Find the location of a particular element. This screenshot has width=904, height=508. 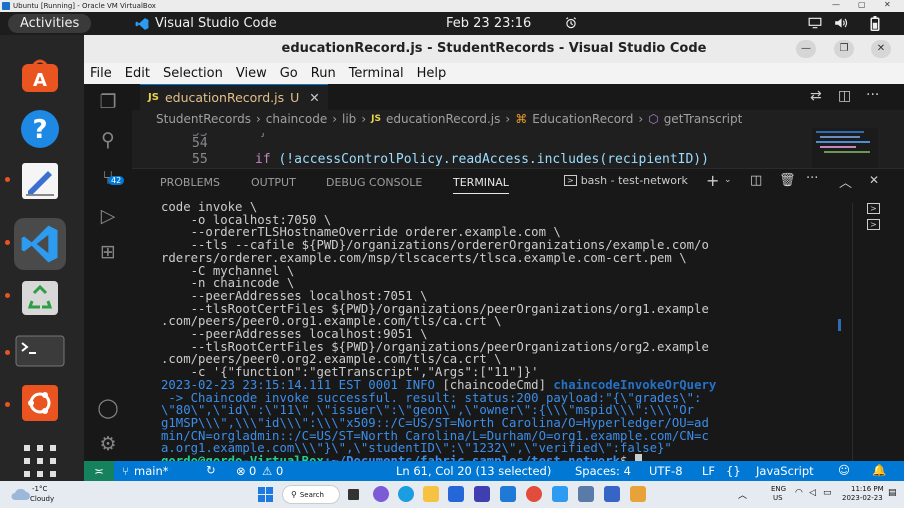

menu-run: Run is located at coordinates (323, 73).